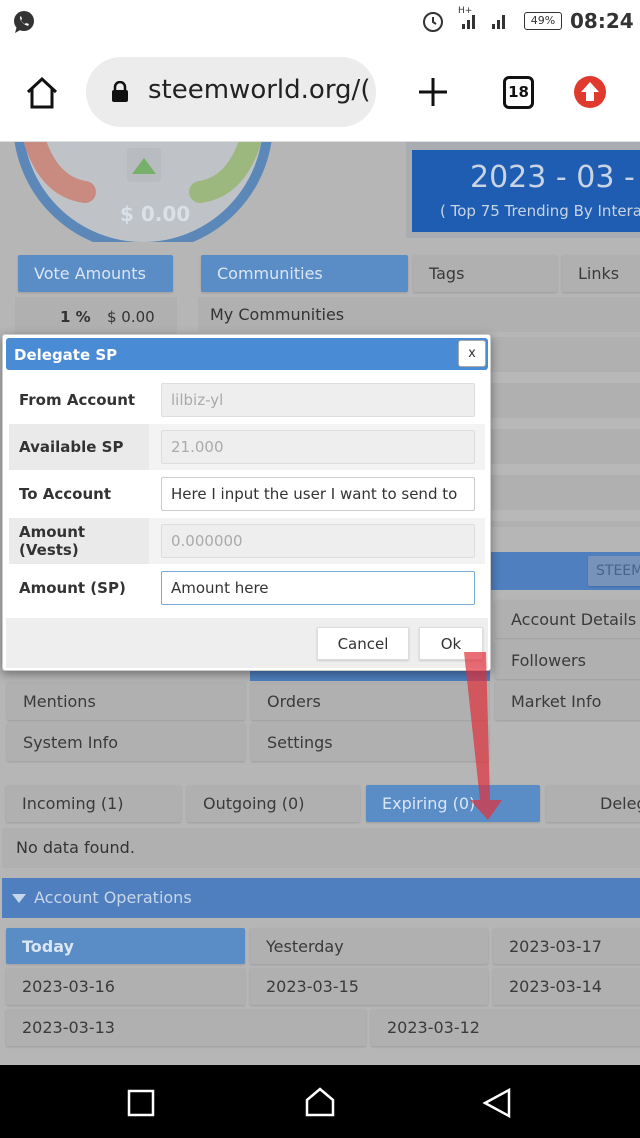 Image resolution: width=640 pixels, height=1138 pixels. Describe the element at coordinates (518, 92) in the screenshot. I see `tabs-icon: 18` at that location.